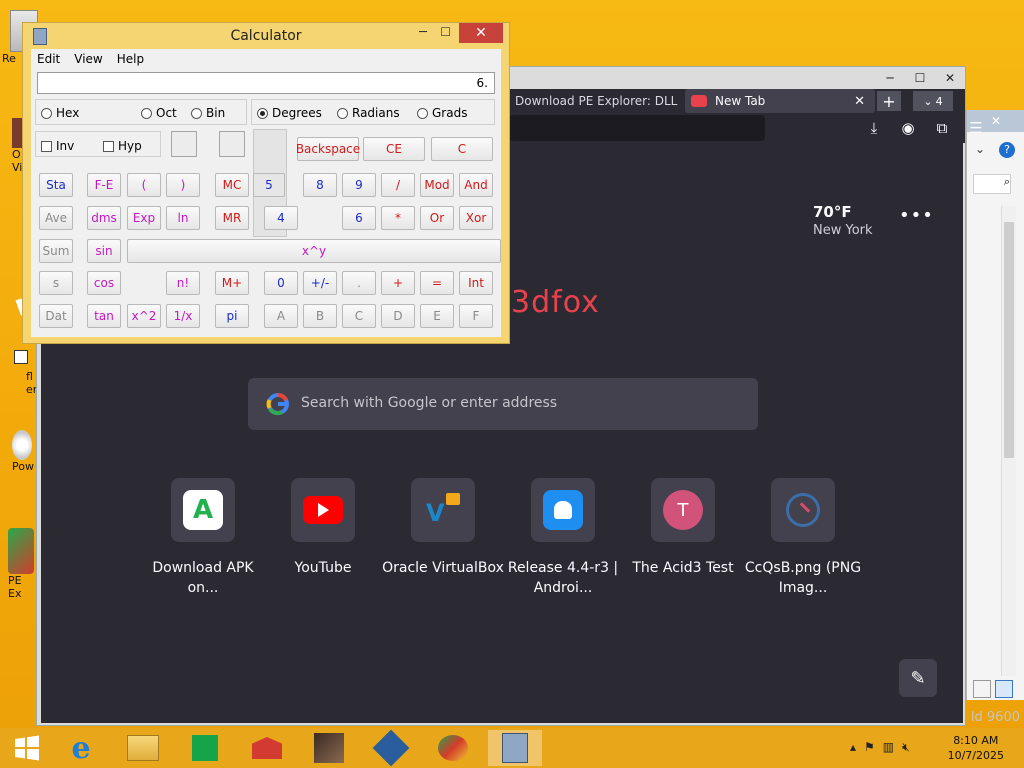  I want to click on help-icon: ?, so click(1007, 150).